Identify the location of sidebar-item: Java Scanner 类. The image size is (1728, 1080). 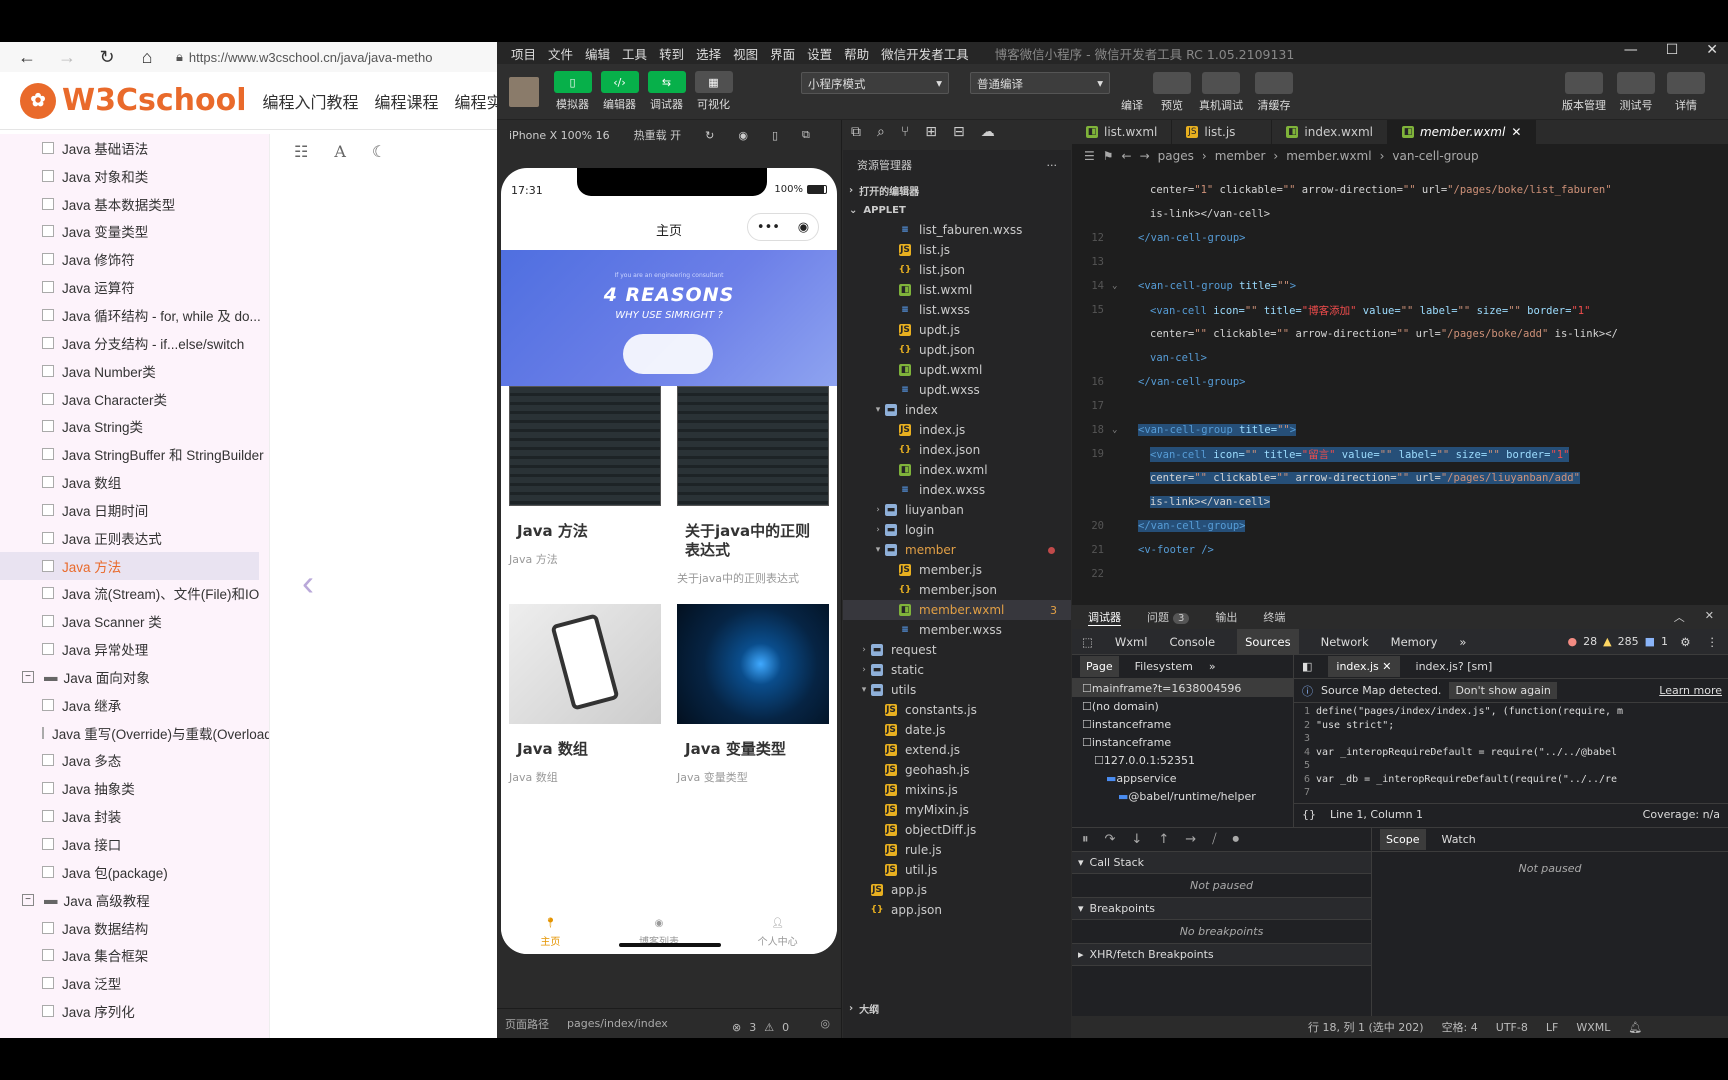
(134, 621).